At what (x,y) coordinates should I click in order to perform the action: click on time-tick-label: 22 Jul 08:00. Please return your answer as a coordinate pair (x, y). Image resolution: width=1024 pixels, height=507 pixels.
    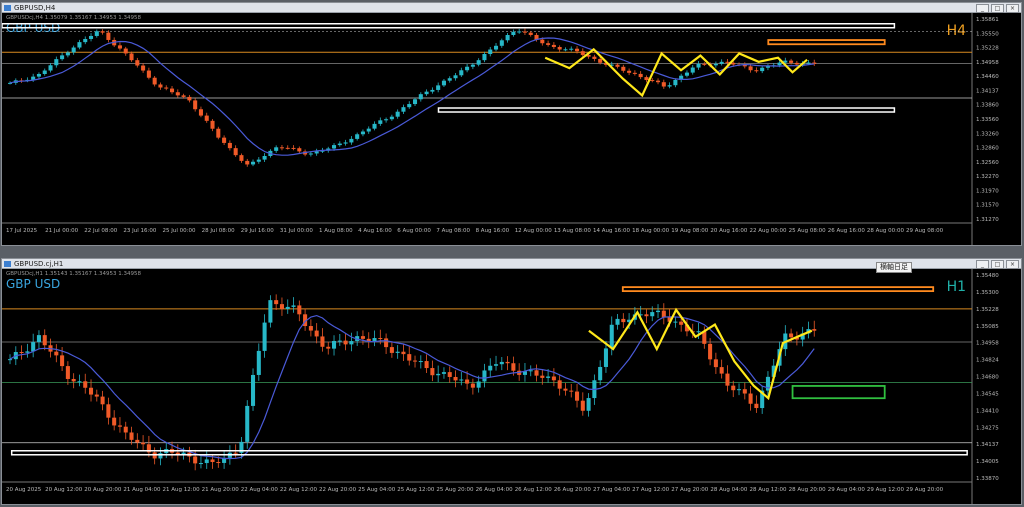
    Looking at the image, I should click on (100, 231).